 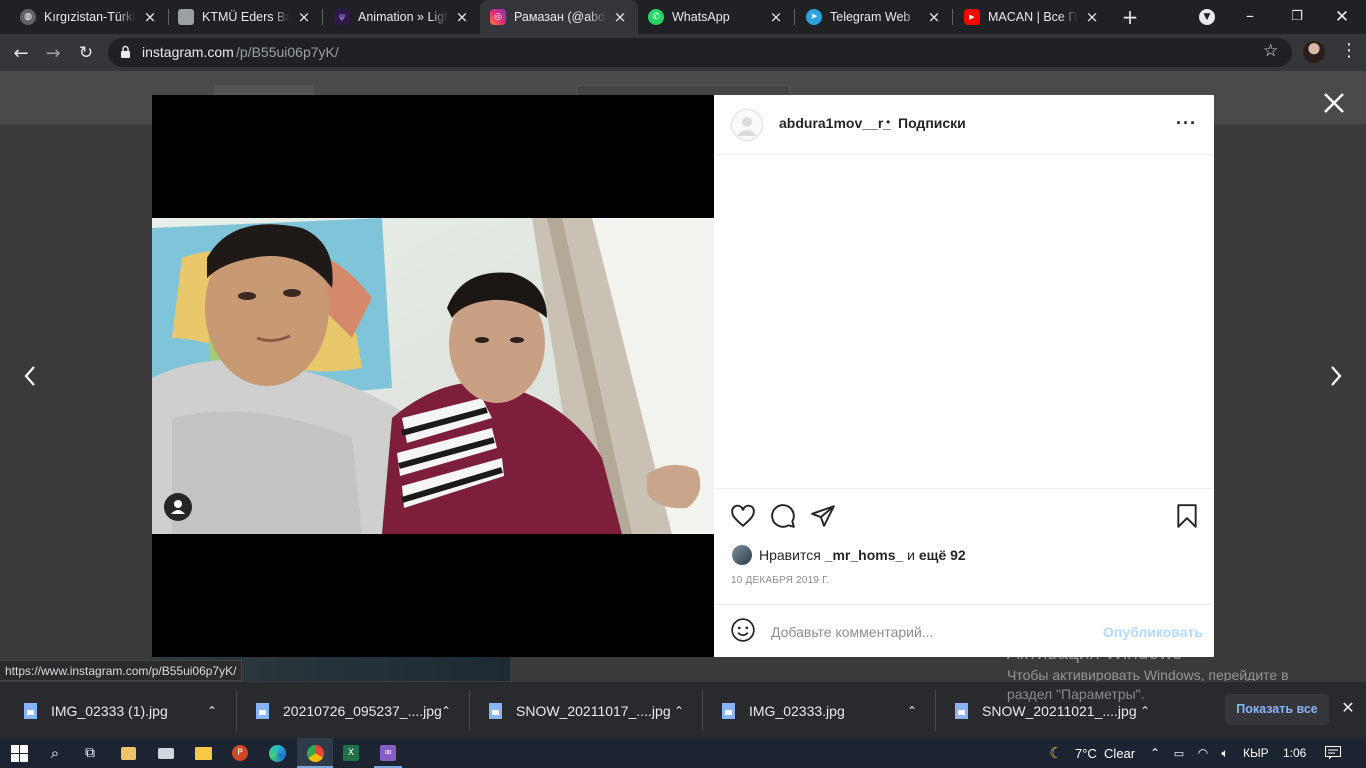 I want to click on tab-search-icon: ▼, so click(x=1207, y=17).